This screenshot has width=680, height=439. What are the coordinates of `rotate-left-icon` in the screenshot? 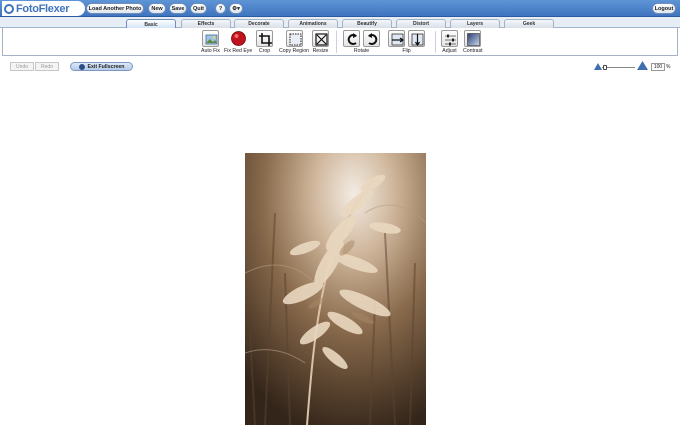 It's located at (351, 38).